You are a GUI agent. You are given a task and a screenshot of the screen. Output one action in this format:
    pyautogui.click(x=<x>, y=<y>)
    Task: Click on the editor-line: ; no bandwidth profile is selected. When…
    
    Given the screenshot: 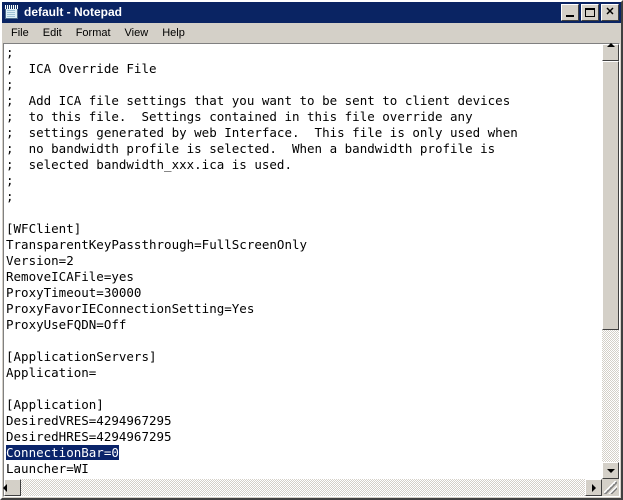 What is the action you would take?
    pyautogui.click(x=251, y=148)
    